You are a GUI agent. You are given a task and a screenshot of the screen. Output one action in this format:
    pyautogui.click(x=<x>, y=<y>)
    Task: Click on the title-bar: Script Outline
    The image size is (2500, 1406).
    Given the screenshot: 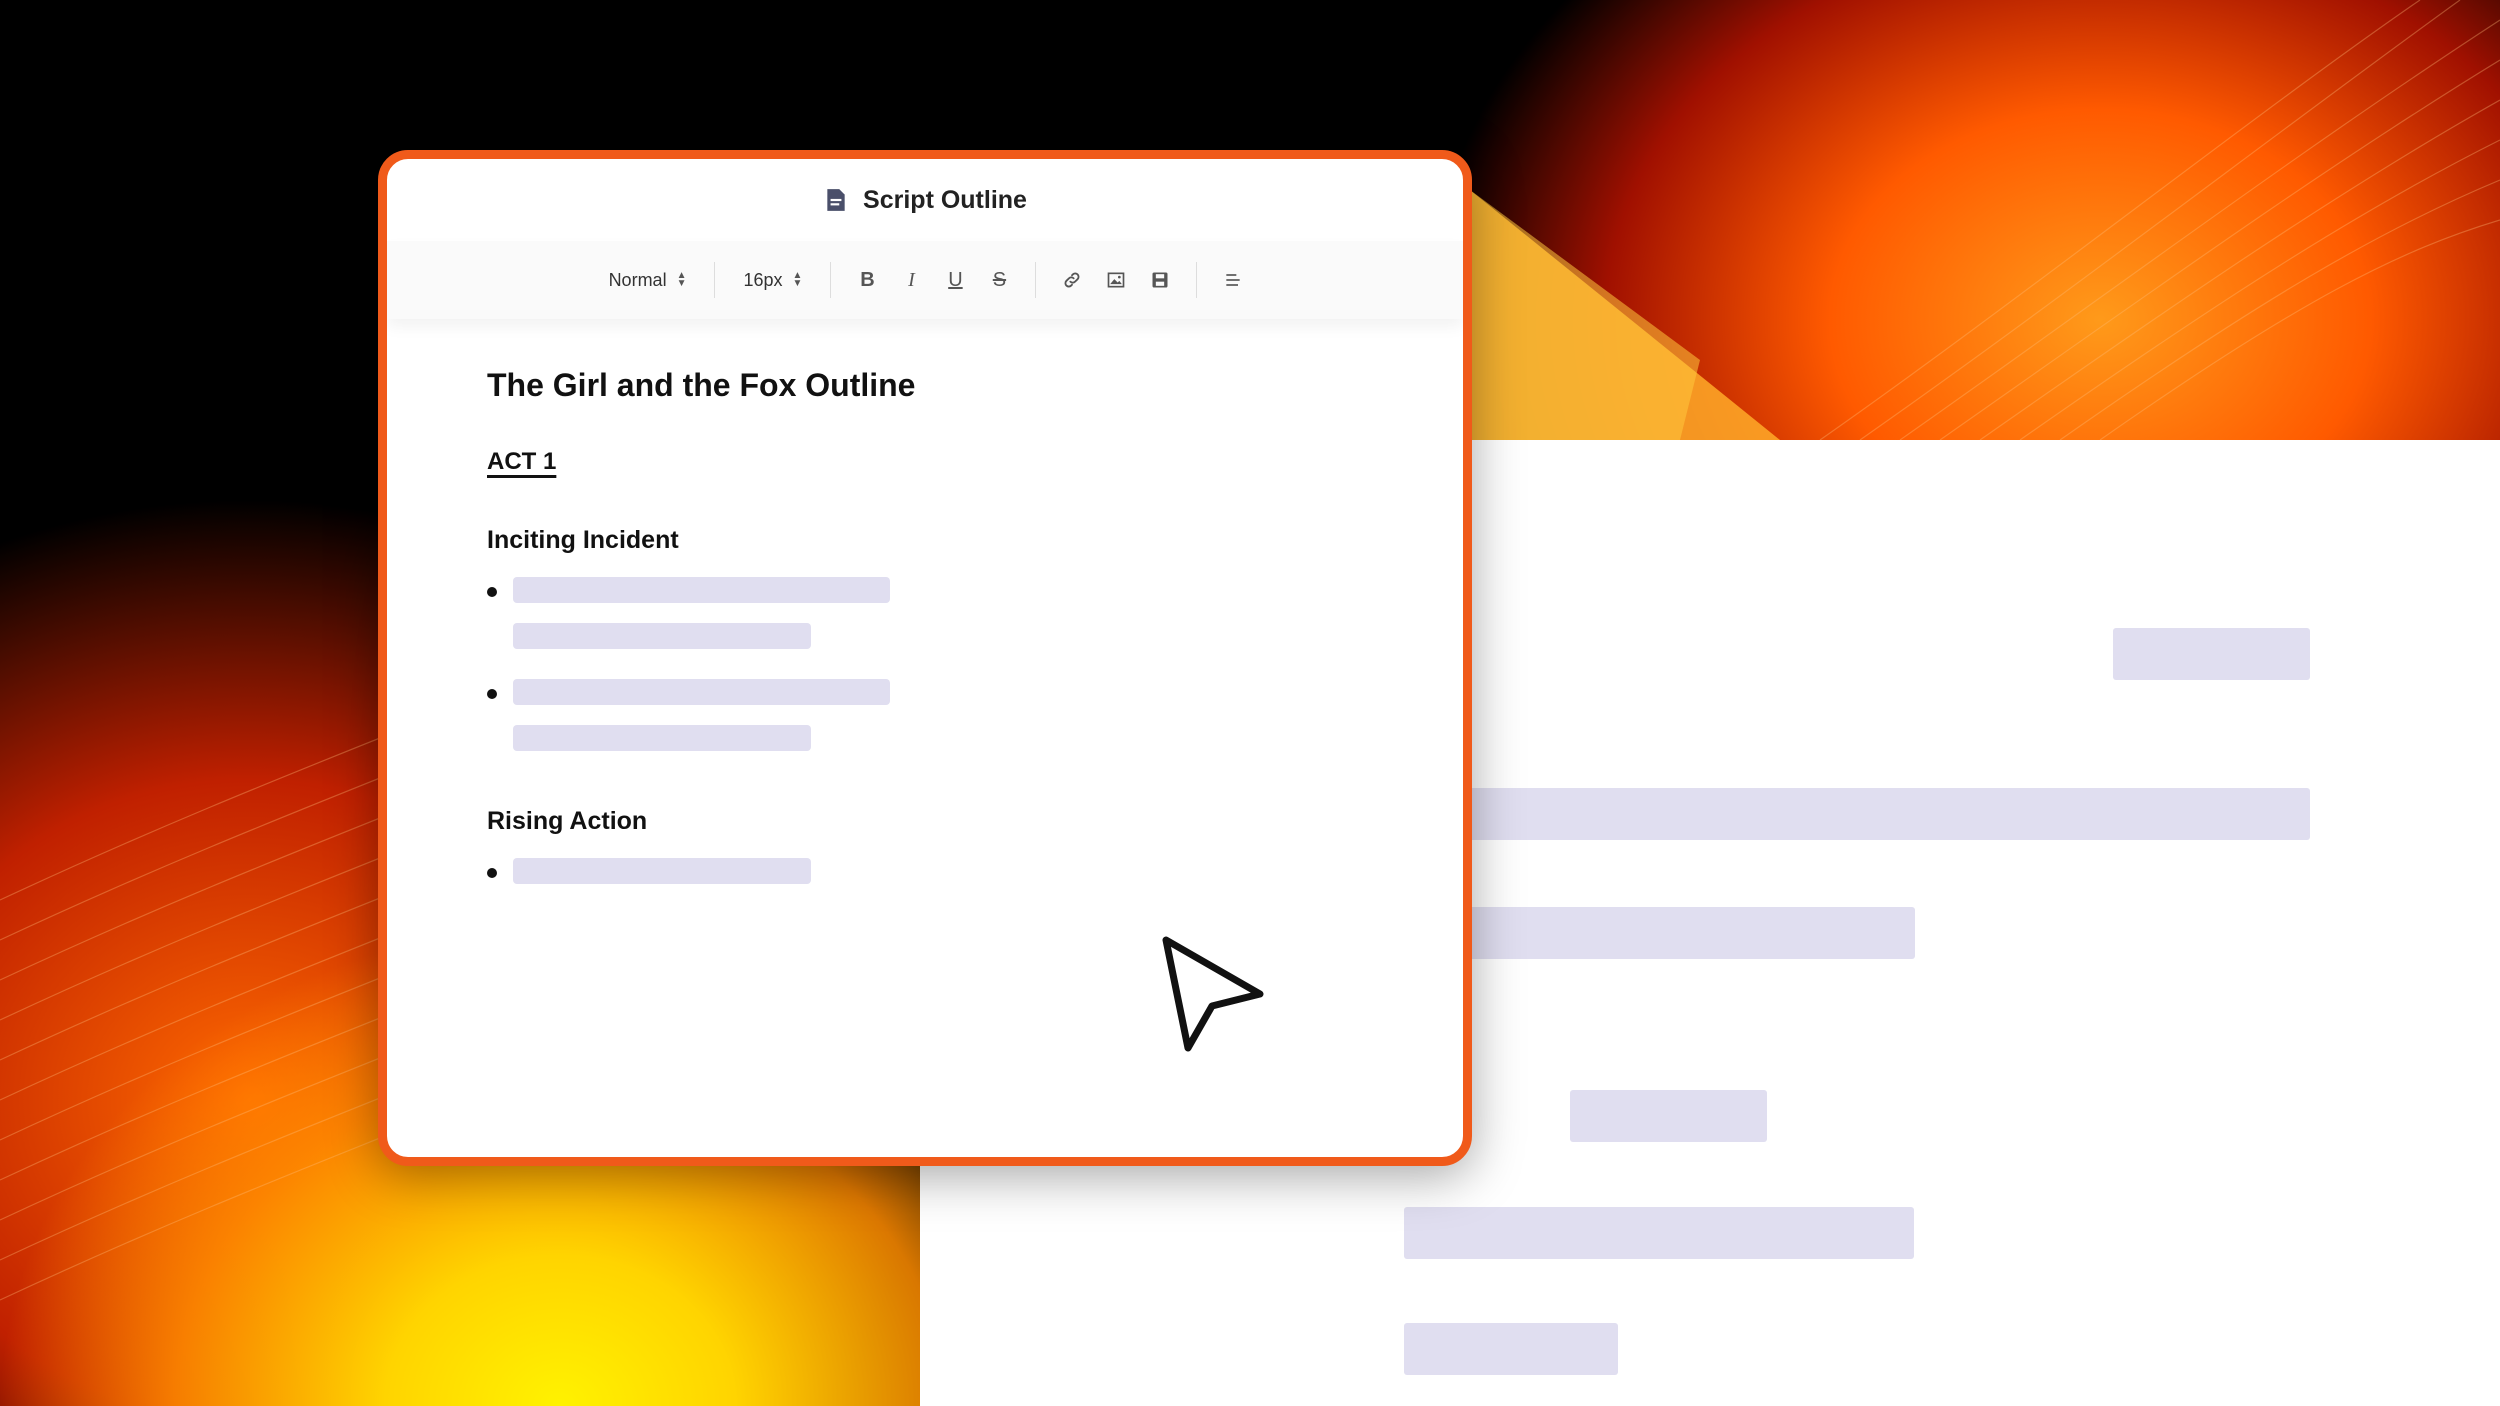 What is the action you would take?
    pyautogui.click(x=925, y=200)
    